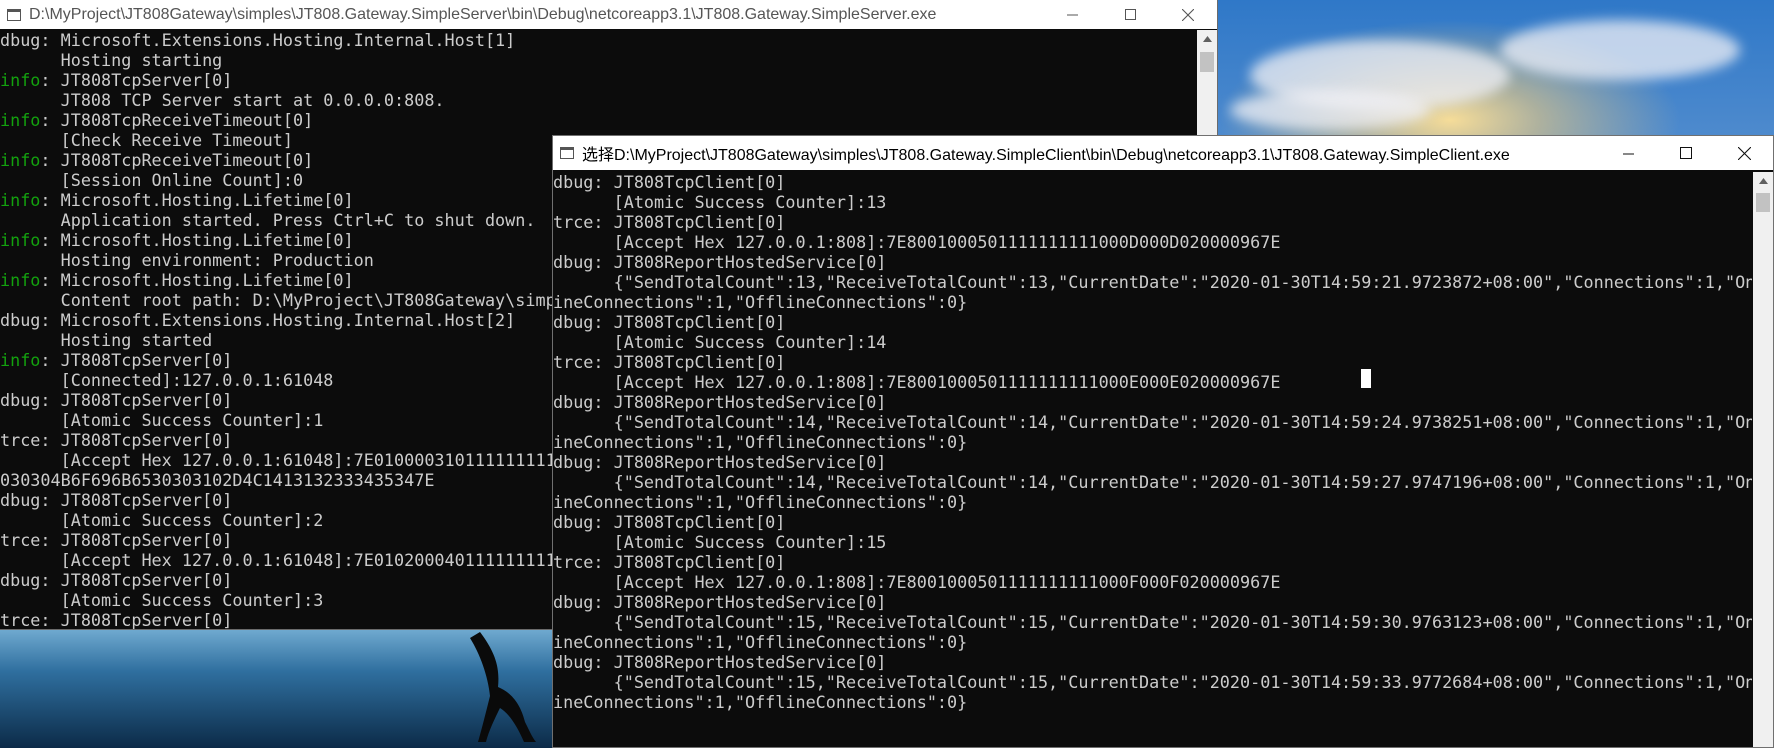  What do you see at coordinates (111, 60) in the screenshot?
I see `console-line: Hosting starting` at bounding box center [111, 60].